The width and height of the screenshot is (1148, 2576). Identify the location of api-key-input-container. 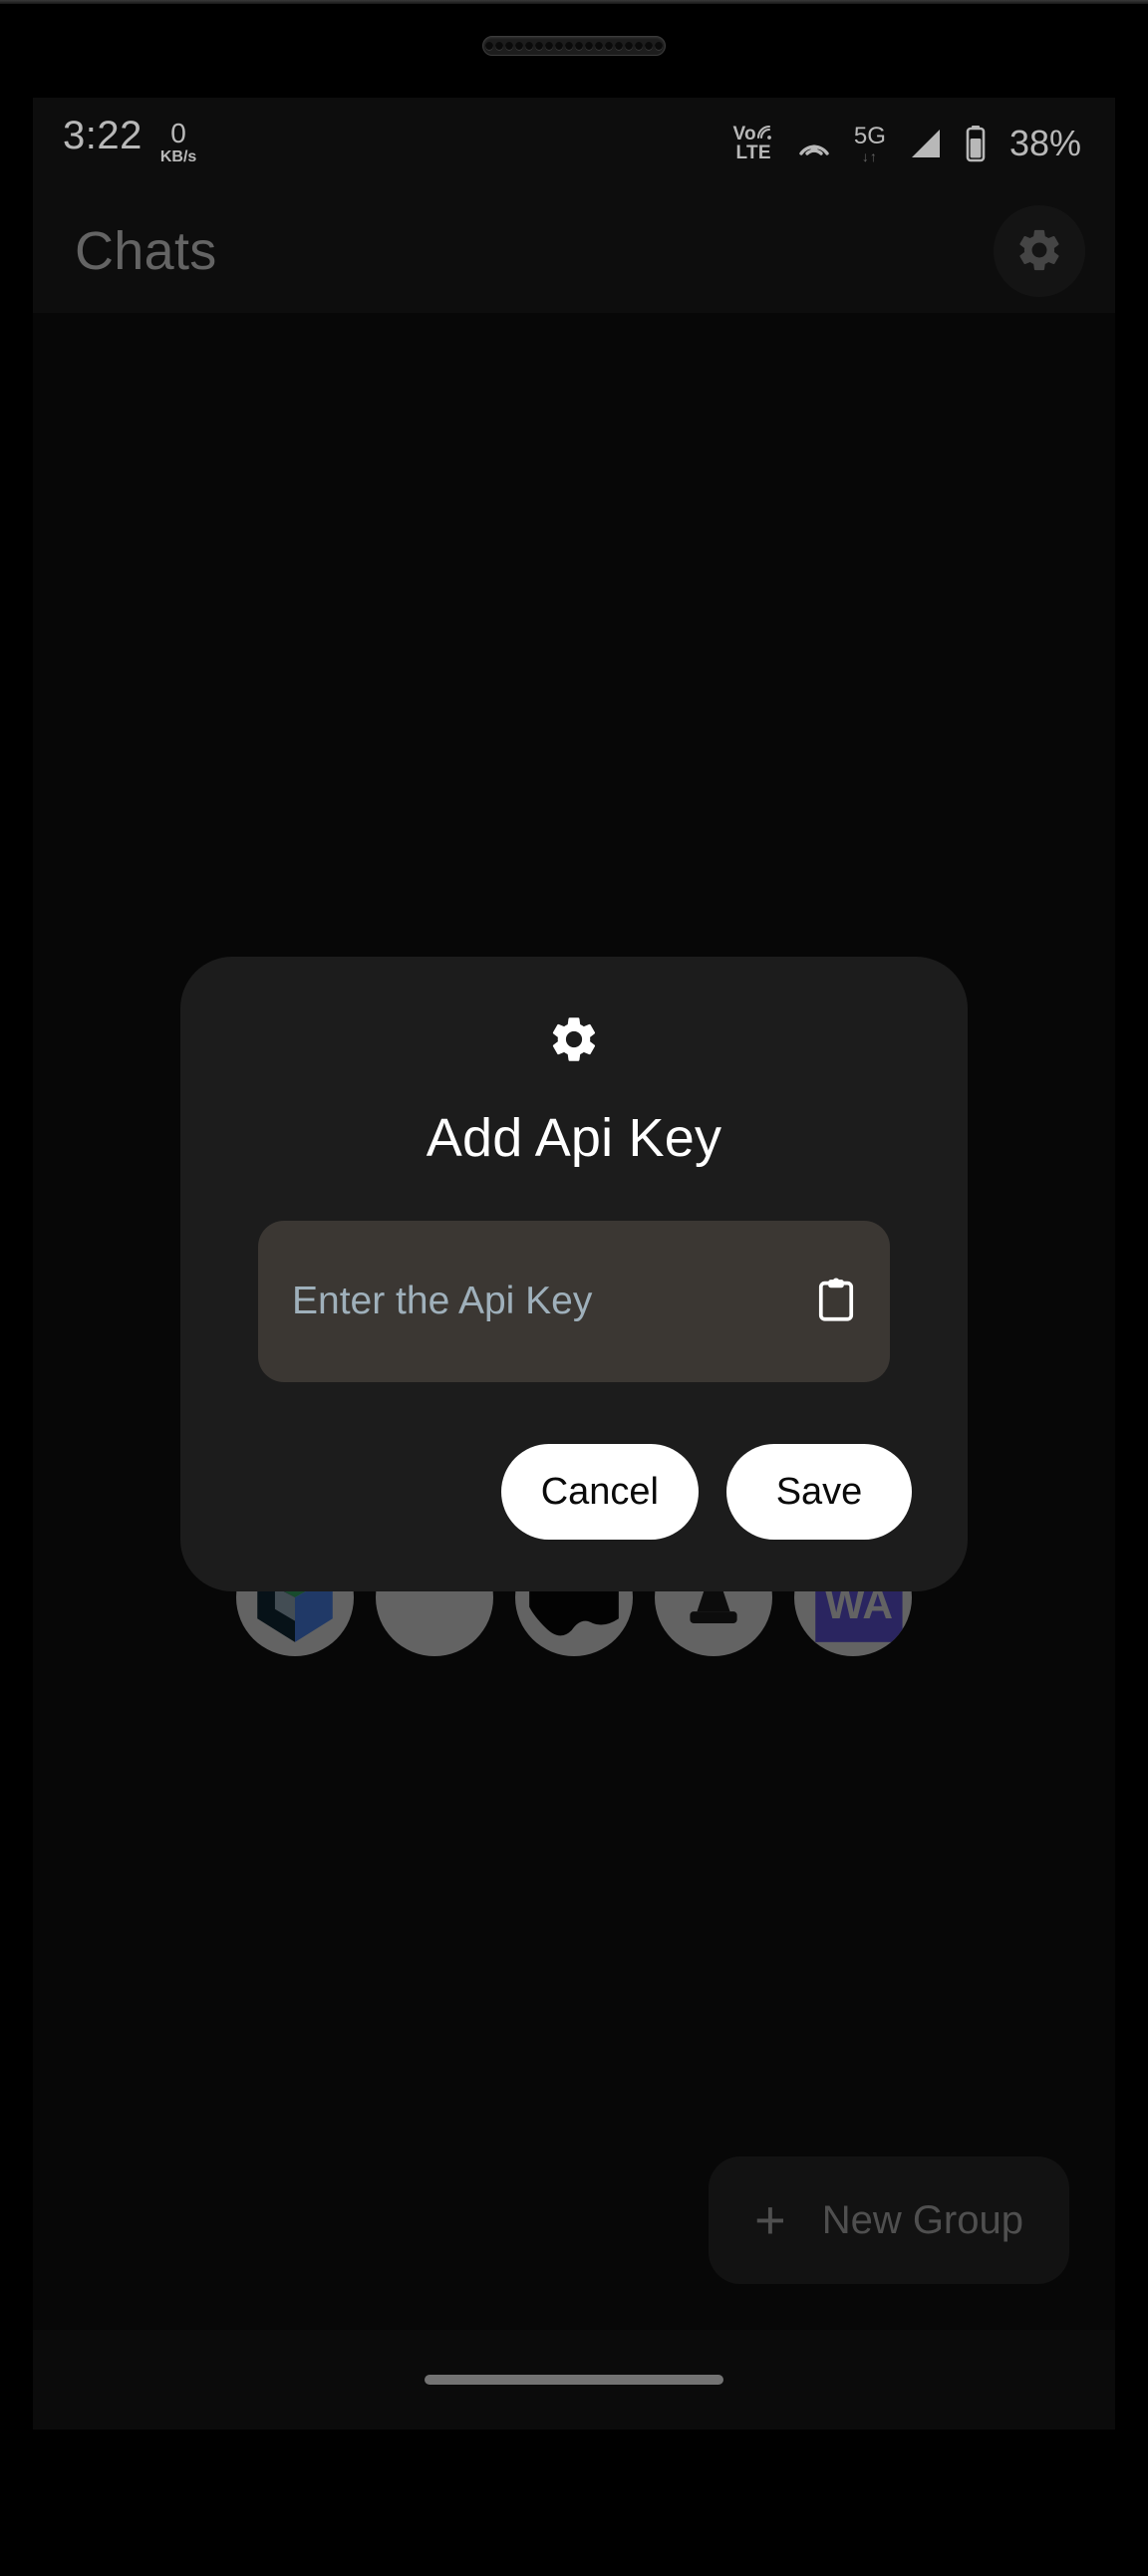
(574, 1301).